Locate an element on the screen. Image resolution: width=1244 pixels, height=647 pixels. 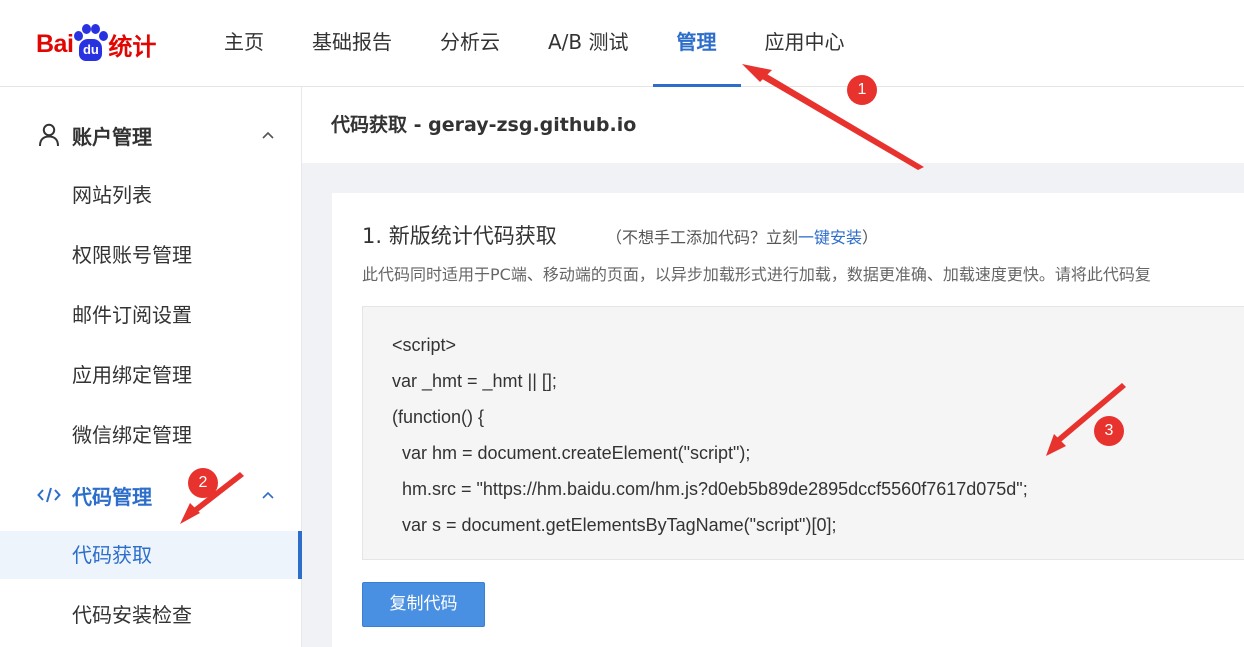
one-click-install-link: 一键安装 is located at coordinates (830, 237).